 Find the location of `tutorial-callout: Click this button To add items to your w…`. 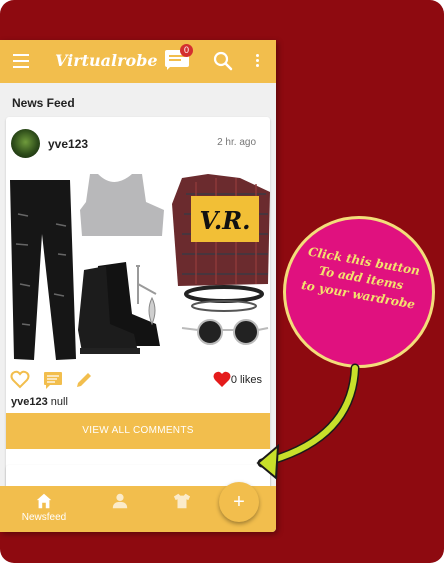

tutorial-callout: Click this button To add items to your w… is located at coordinates (359, 292).